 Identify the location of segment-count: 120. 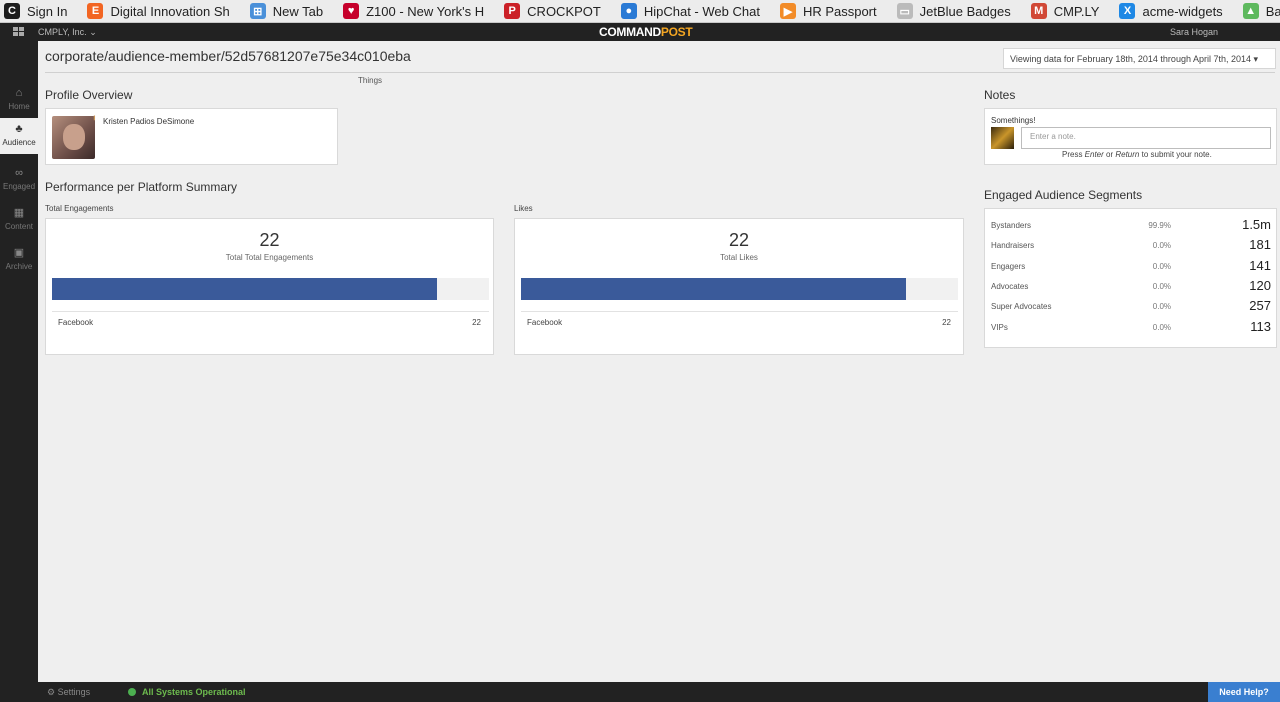
(1260, 285).